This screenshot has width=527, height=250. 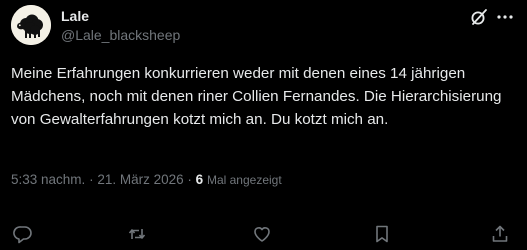 I want to click on author-name: Lale, so click(x=75, y=16).